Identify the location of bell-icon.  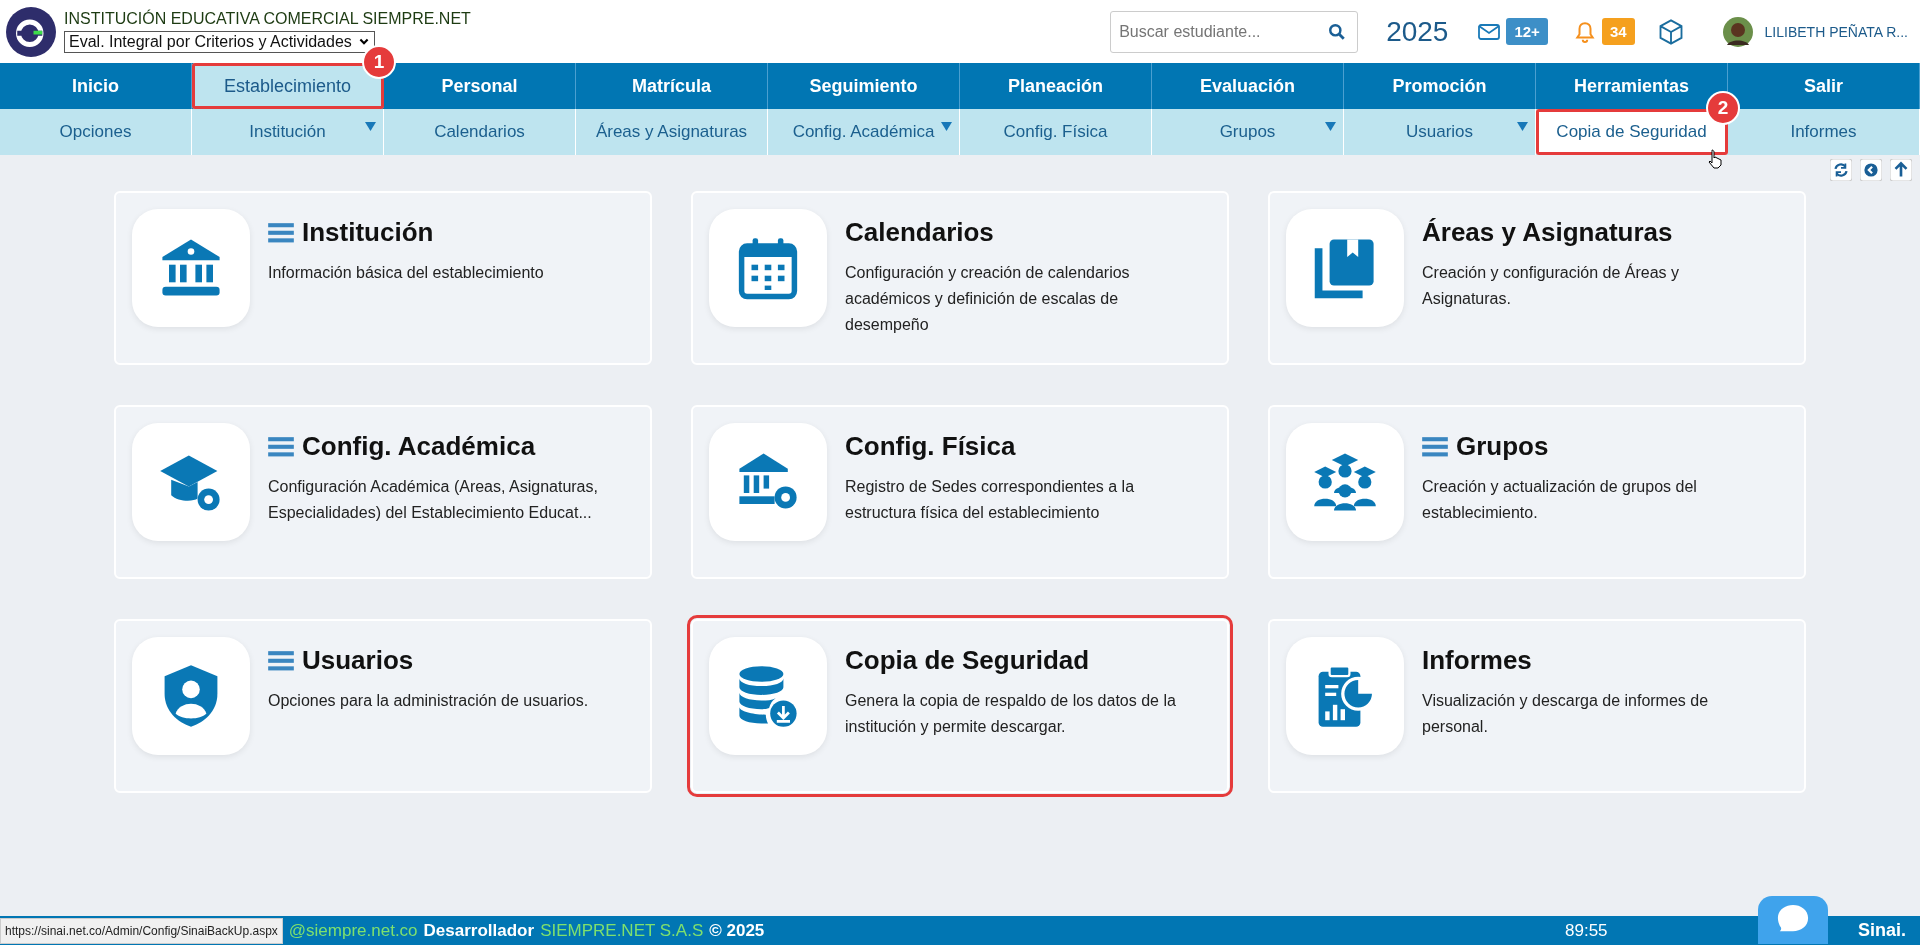
(1584, 31).